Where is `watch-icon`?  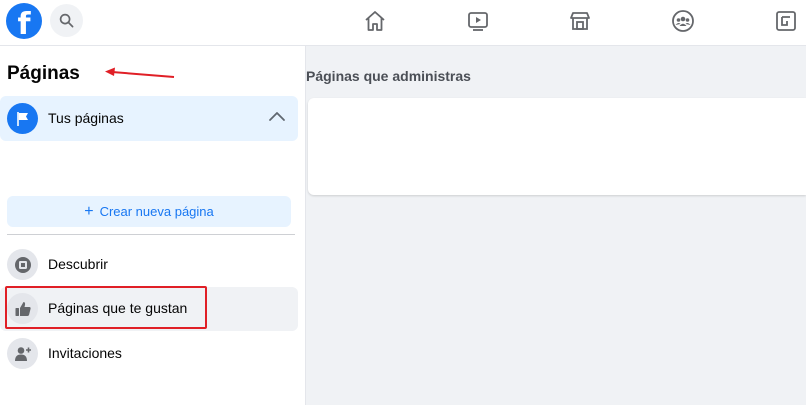
watch-icon is located at coordinates (478, 21).